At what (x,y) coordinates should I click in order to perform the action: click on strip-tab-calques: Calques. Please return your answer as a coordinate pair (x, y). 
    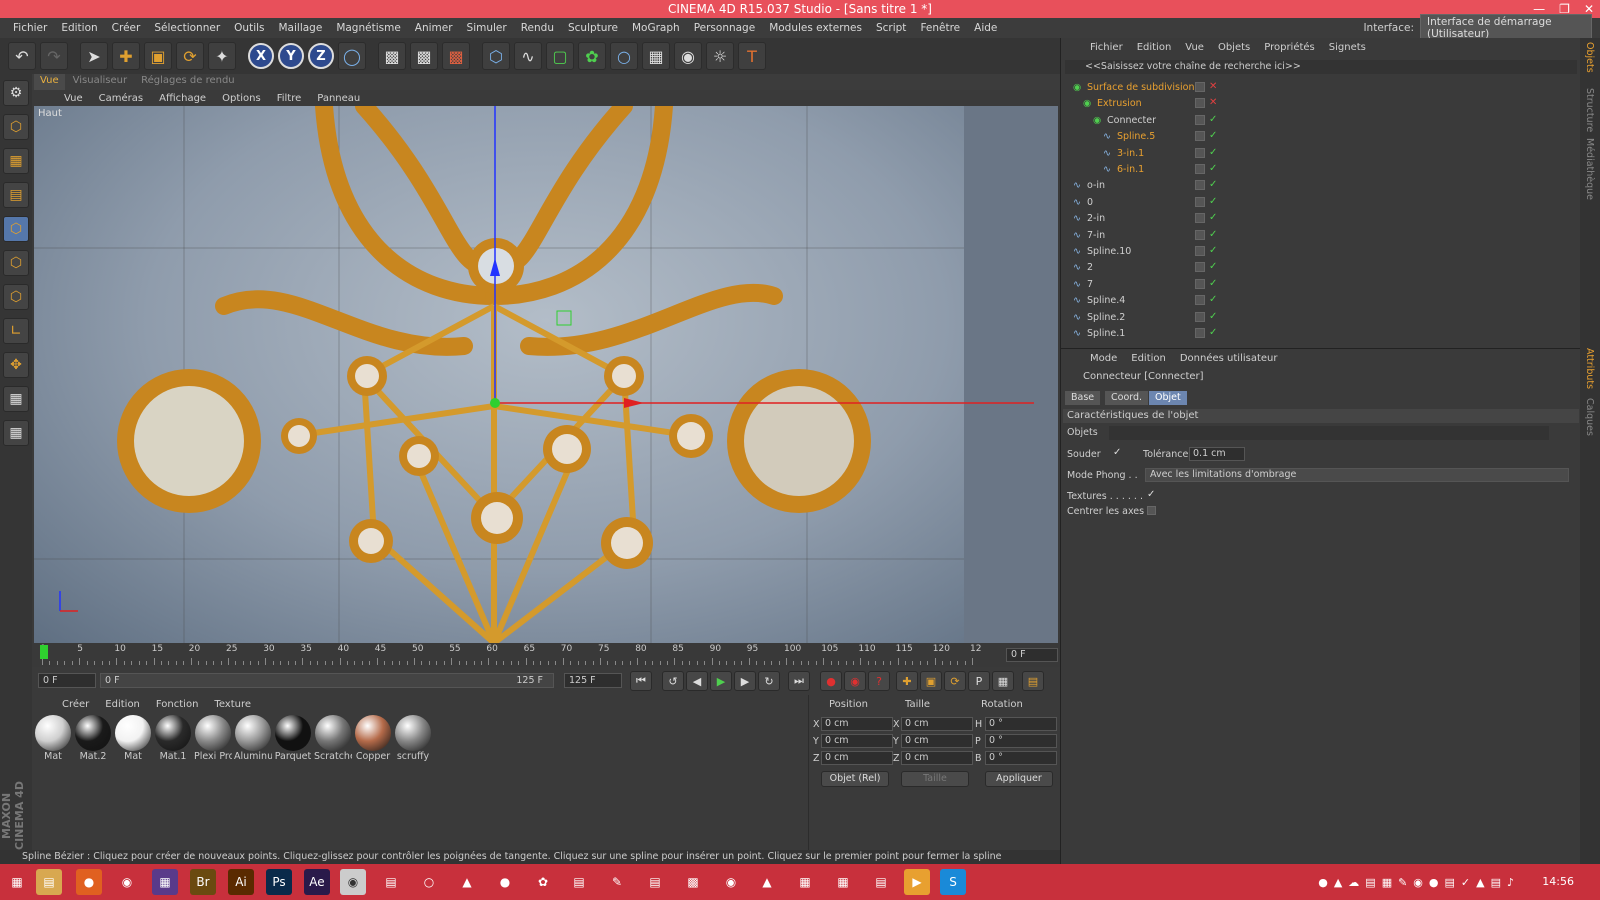
    Looking at the image, I should click on (1589, 417).